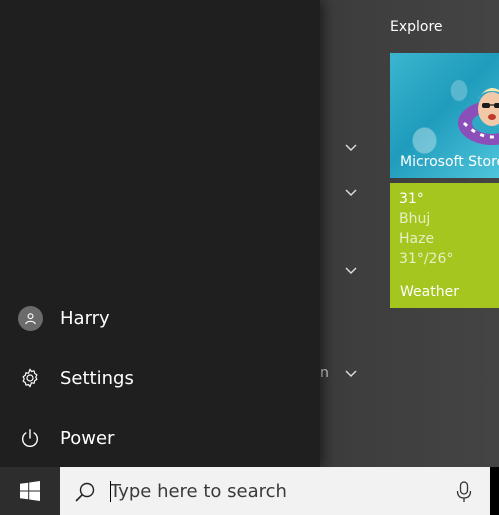 Image resolution: width=499 pixels, height=515 pixels. What do you see at coordinates (411, 199) in the screenshot?
I see `weather-temperature: 31°` at bounding box center [411, 199].